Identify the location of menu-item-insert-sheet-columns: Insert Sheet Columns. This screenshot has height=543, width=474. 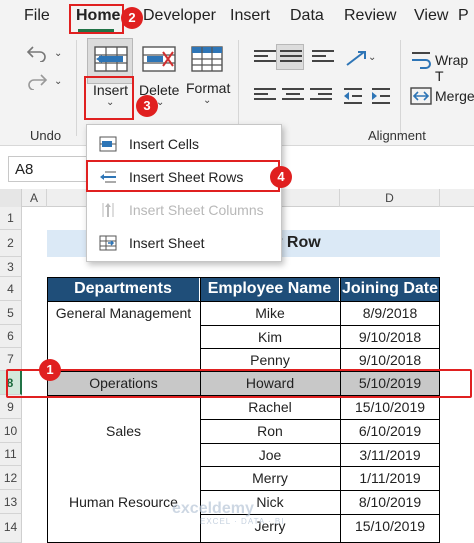
(184, 210).